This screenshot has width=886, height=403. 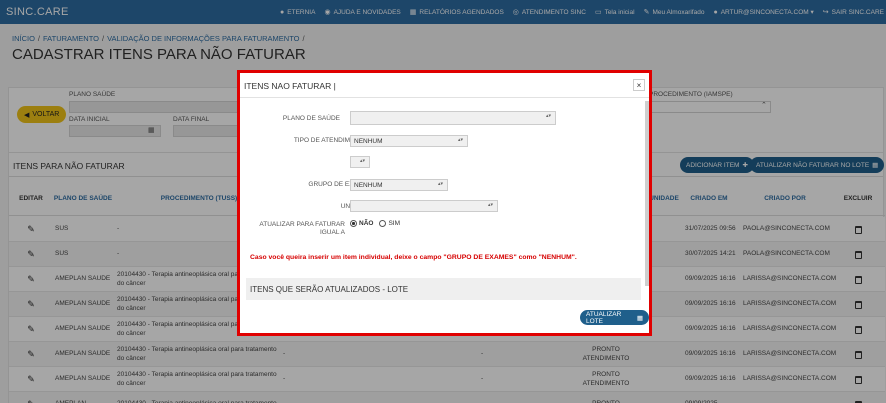 I want to click on radio-sim: SIM, so click(x=389, y=223).